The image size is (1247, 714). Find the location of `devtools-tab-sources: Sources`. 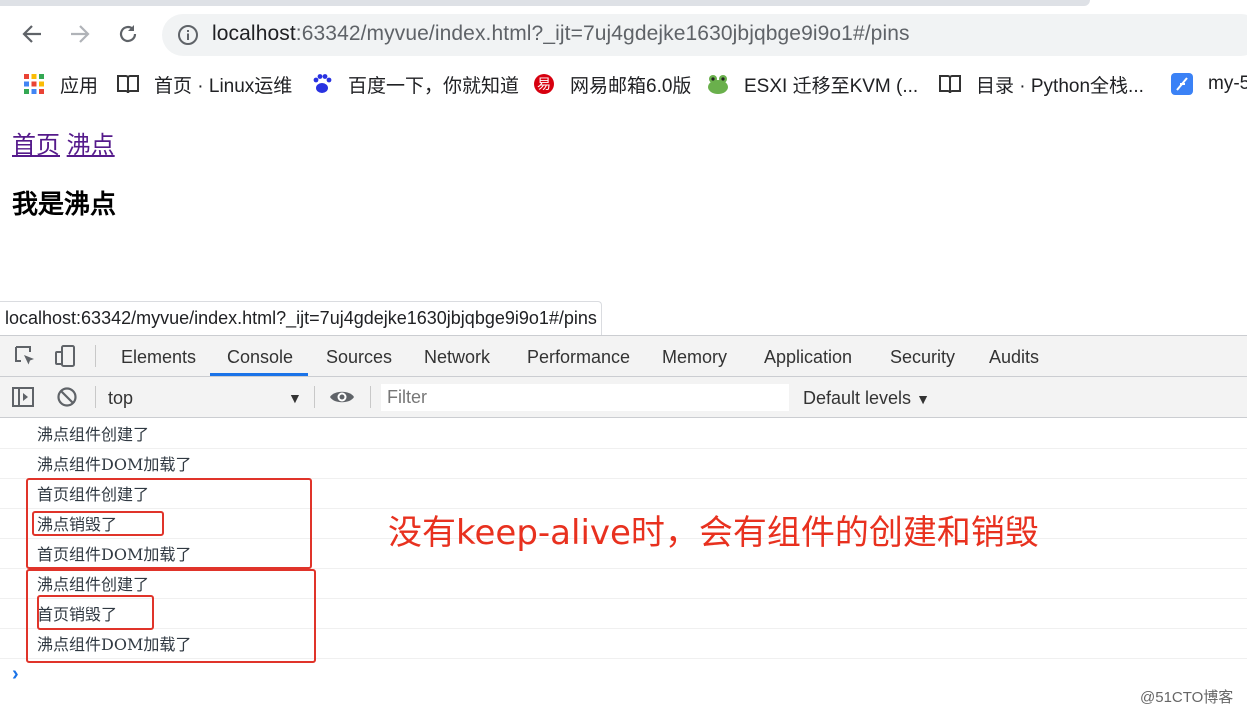

devtools-tab-sources: Sources is located at coordinates (359, 356).